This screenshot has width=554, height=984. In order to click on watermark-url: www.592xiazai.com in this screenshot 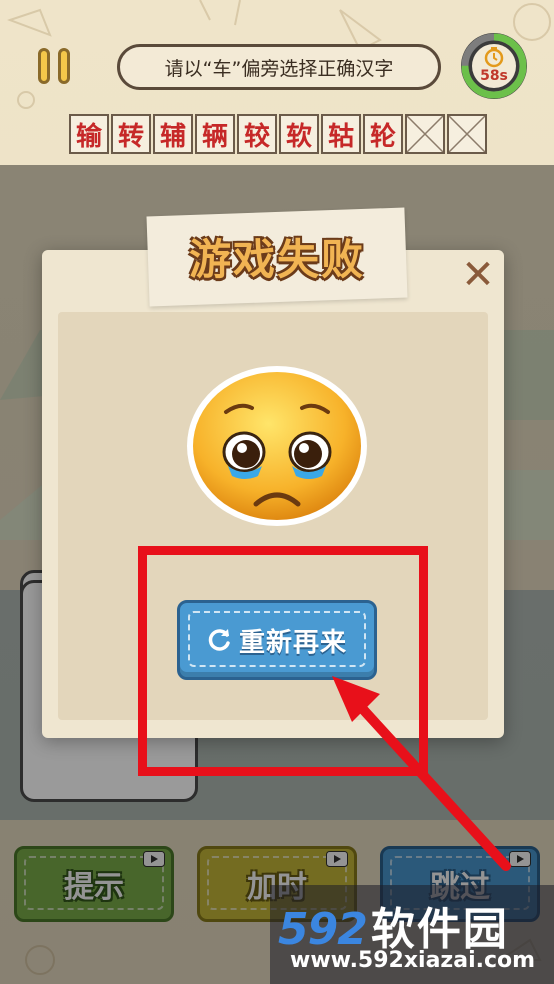, I will do `click(413, 960)`.